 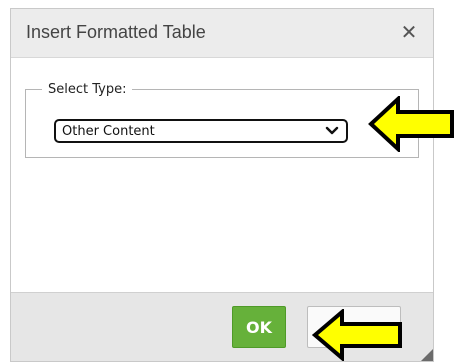 I want to click on dialog-titlebar: Insert Formatted Table ✕, so click(x=222, y=33).